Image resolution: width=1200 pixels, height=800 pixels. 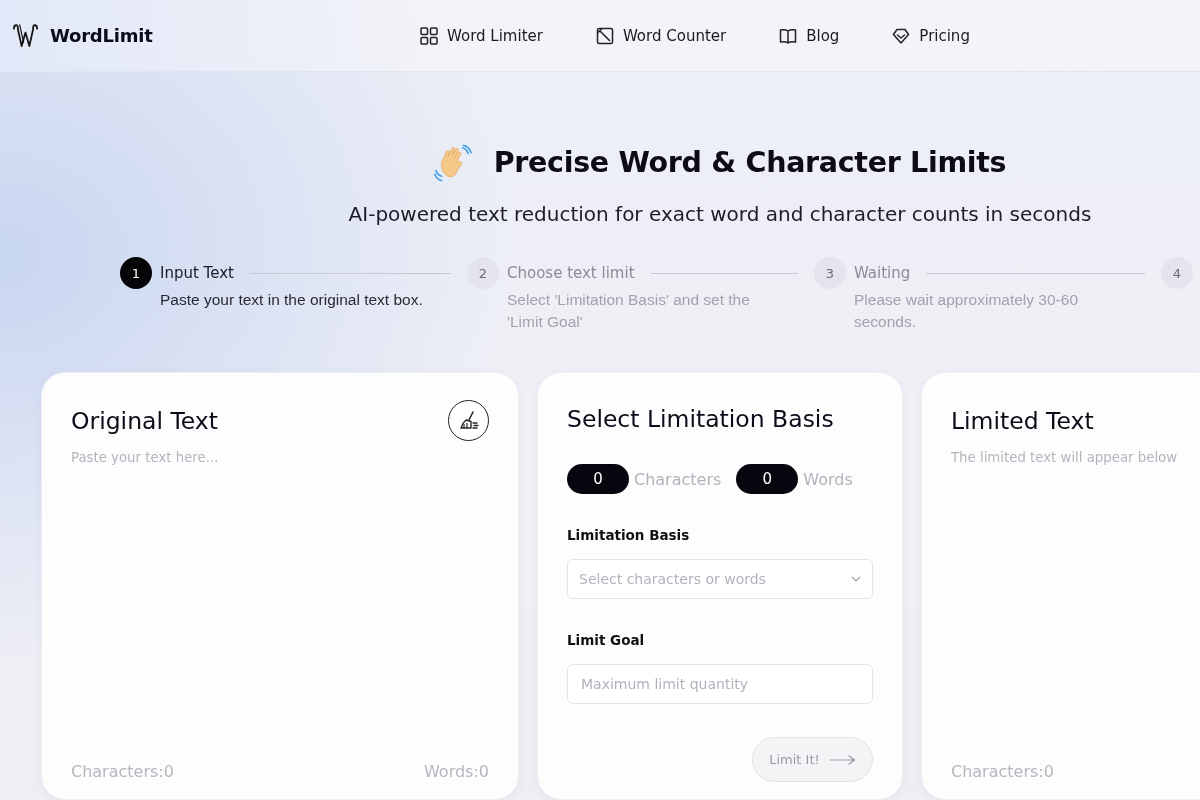 What do you see at coordinates (788, 35) in the screenshot?
I see `book-icon` at bounding box center [788, 35].